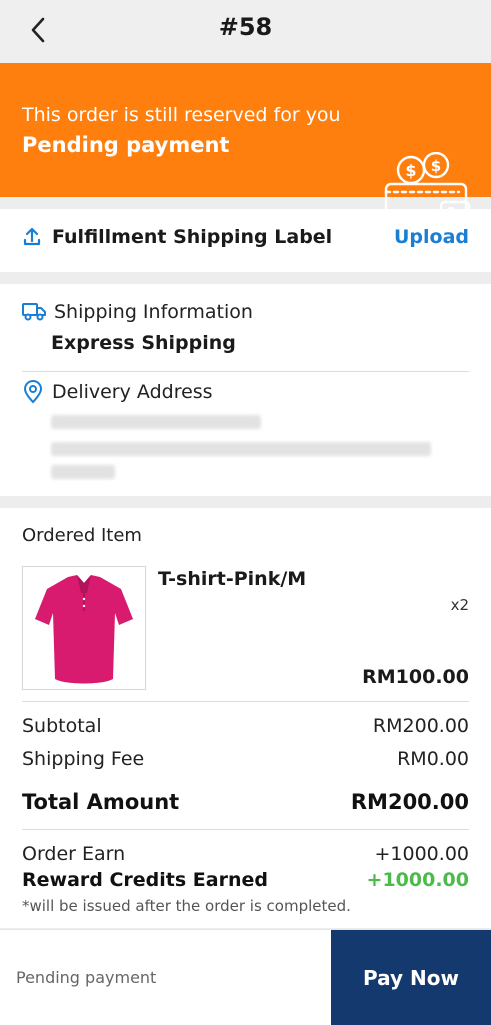 The width and height of the screenshot is (491, 1025). Describe the element at coordinates (83, 759) in the screenshot. I see `shipping-fee-label: Shipping Fee` at that location.